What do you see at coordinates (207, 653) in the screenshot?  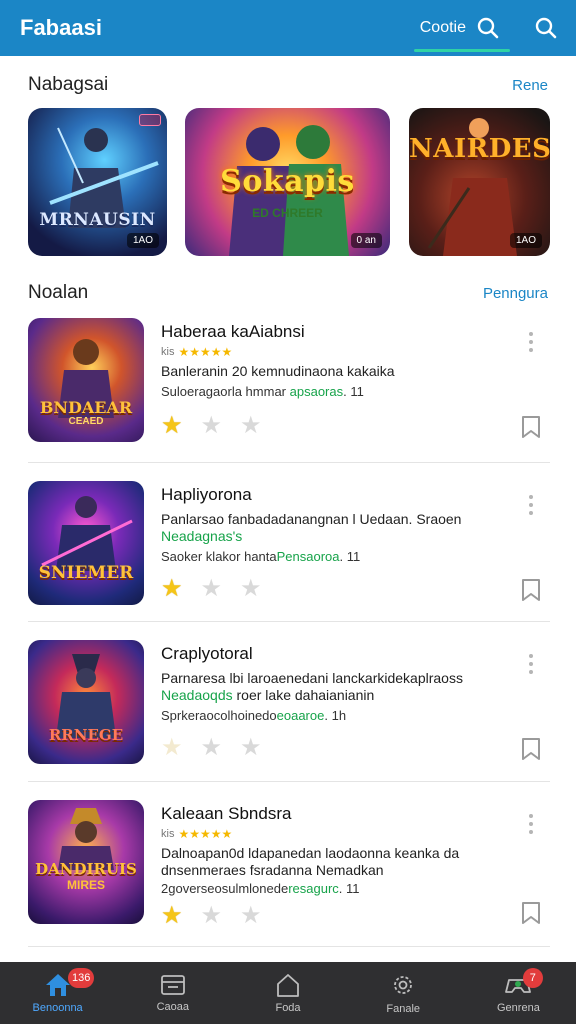 I see `item-title: Craplyotoral` at bounding box center [207, 653].